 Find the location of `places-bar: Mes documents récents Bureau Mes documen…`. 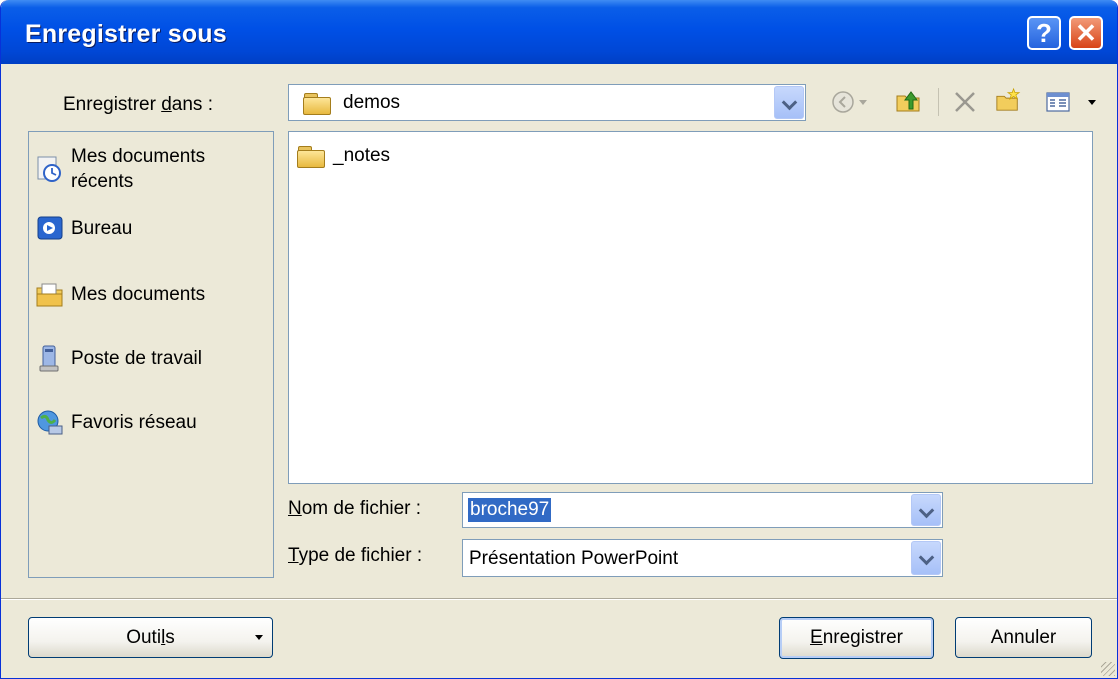

places-bar: Mes documents récents Bureau Mes documen… is located at coordinates (151, 354).